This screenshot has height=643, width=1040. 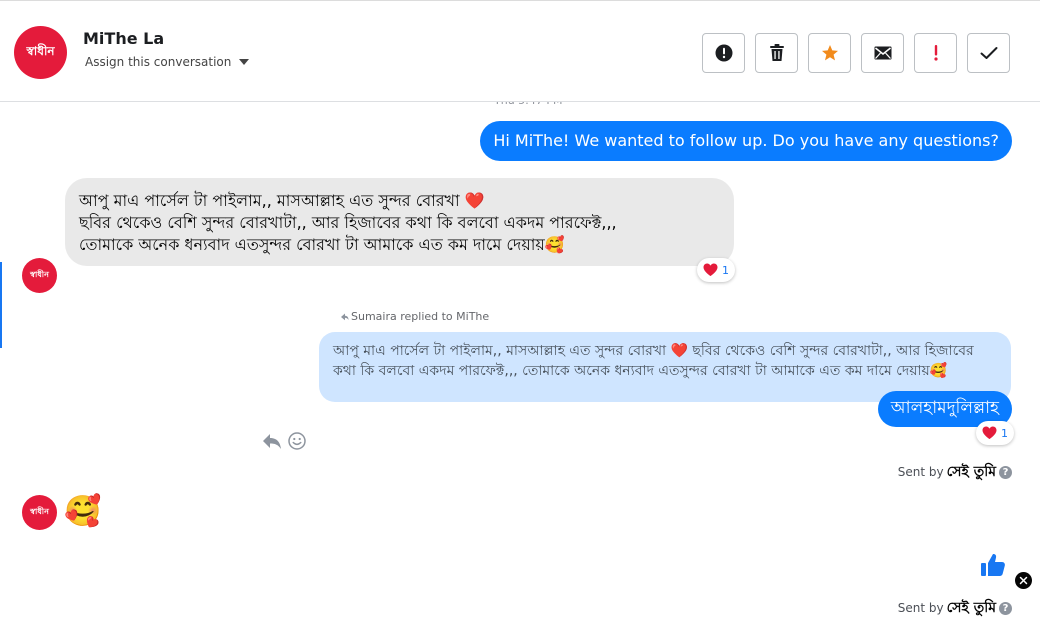 I want to click on x-icon, so click(x=1023, y=580).